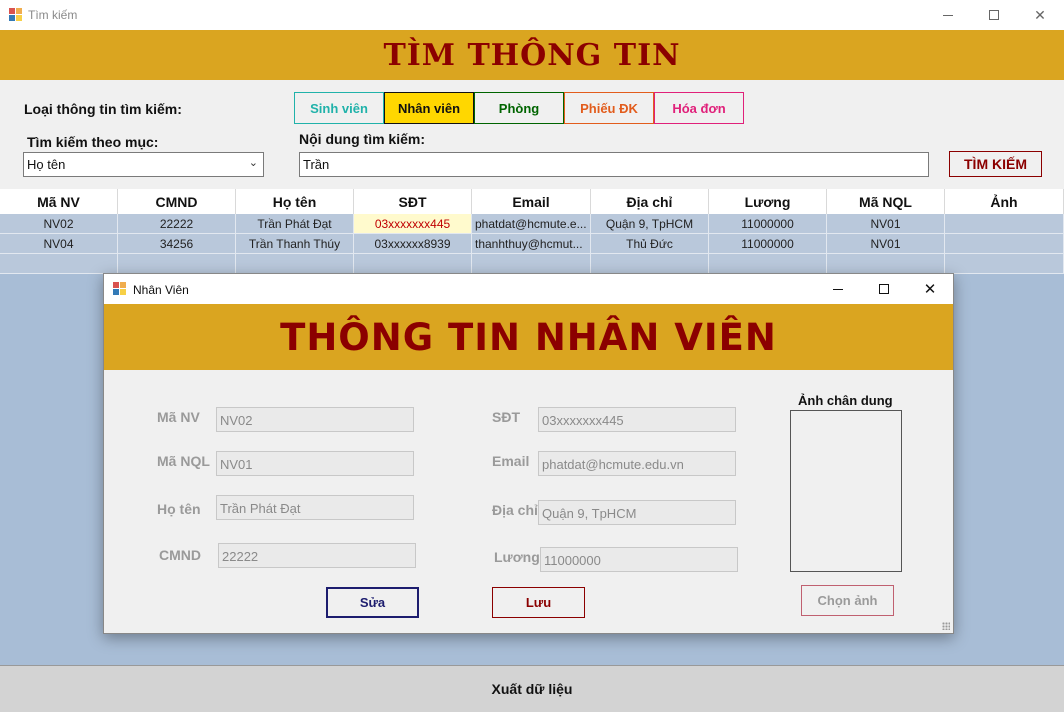 The image size is (1064, 712). Describe the element at coordinates (517, 557) in the screenshot. I see `luong-label: Lương` at that location.